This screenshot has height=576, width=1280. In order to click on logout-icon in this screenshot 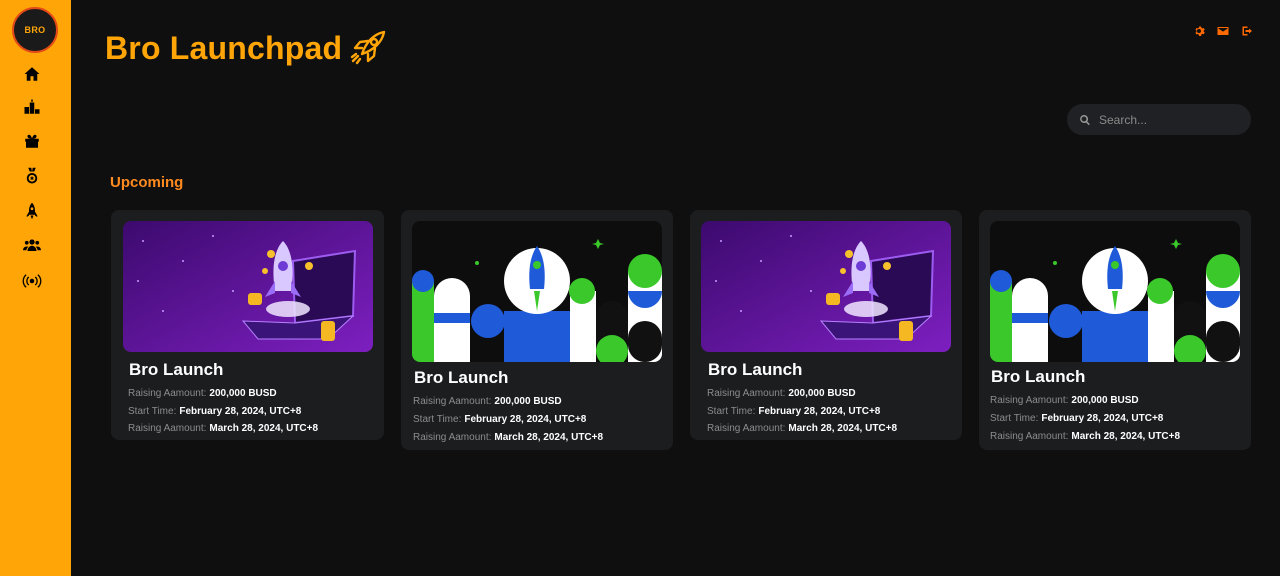, I will do `click(1247, 31)`.